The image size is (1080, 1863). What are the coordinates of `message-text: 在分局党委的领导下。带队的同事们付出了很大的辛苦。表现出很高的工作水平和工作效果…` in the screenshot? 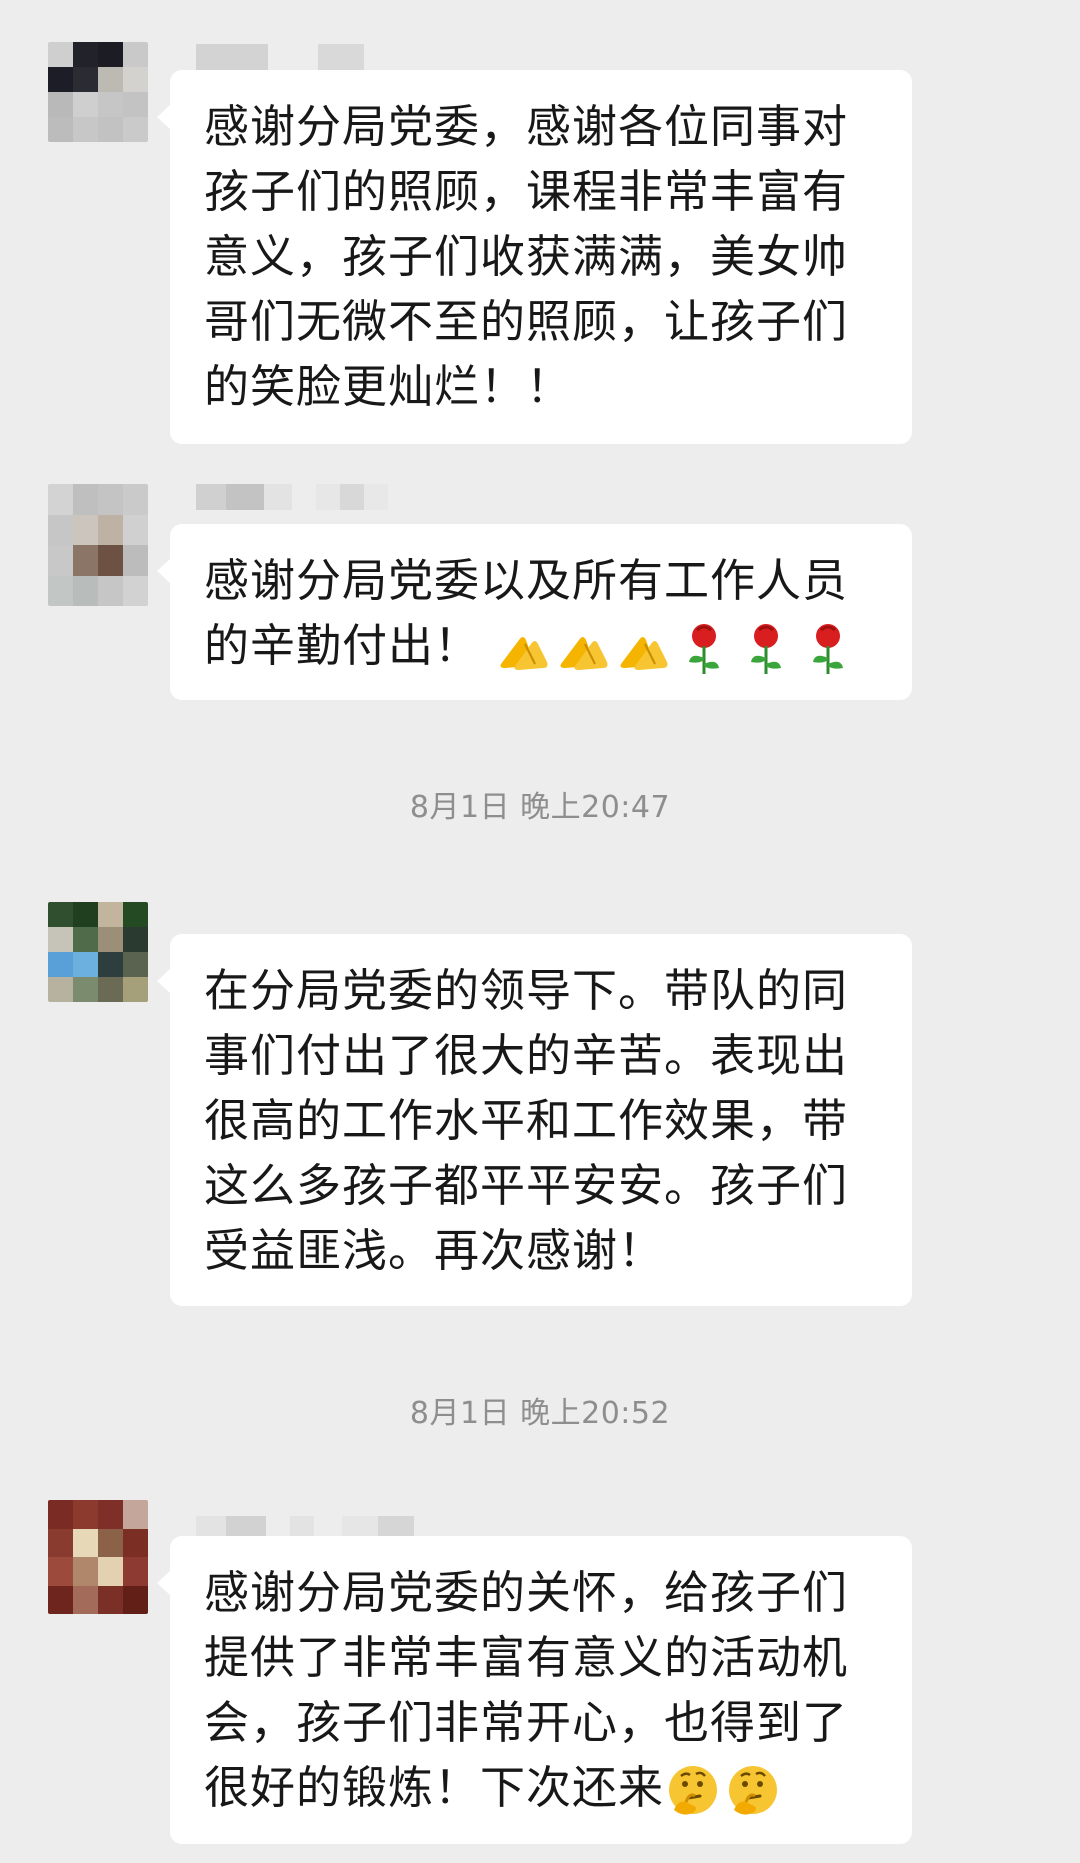 It's located at (526, 1120).